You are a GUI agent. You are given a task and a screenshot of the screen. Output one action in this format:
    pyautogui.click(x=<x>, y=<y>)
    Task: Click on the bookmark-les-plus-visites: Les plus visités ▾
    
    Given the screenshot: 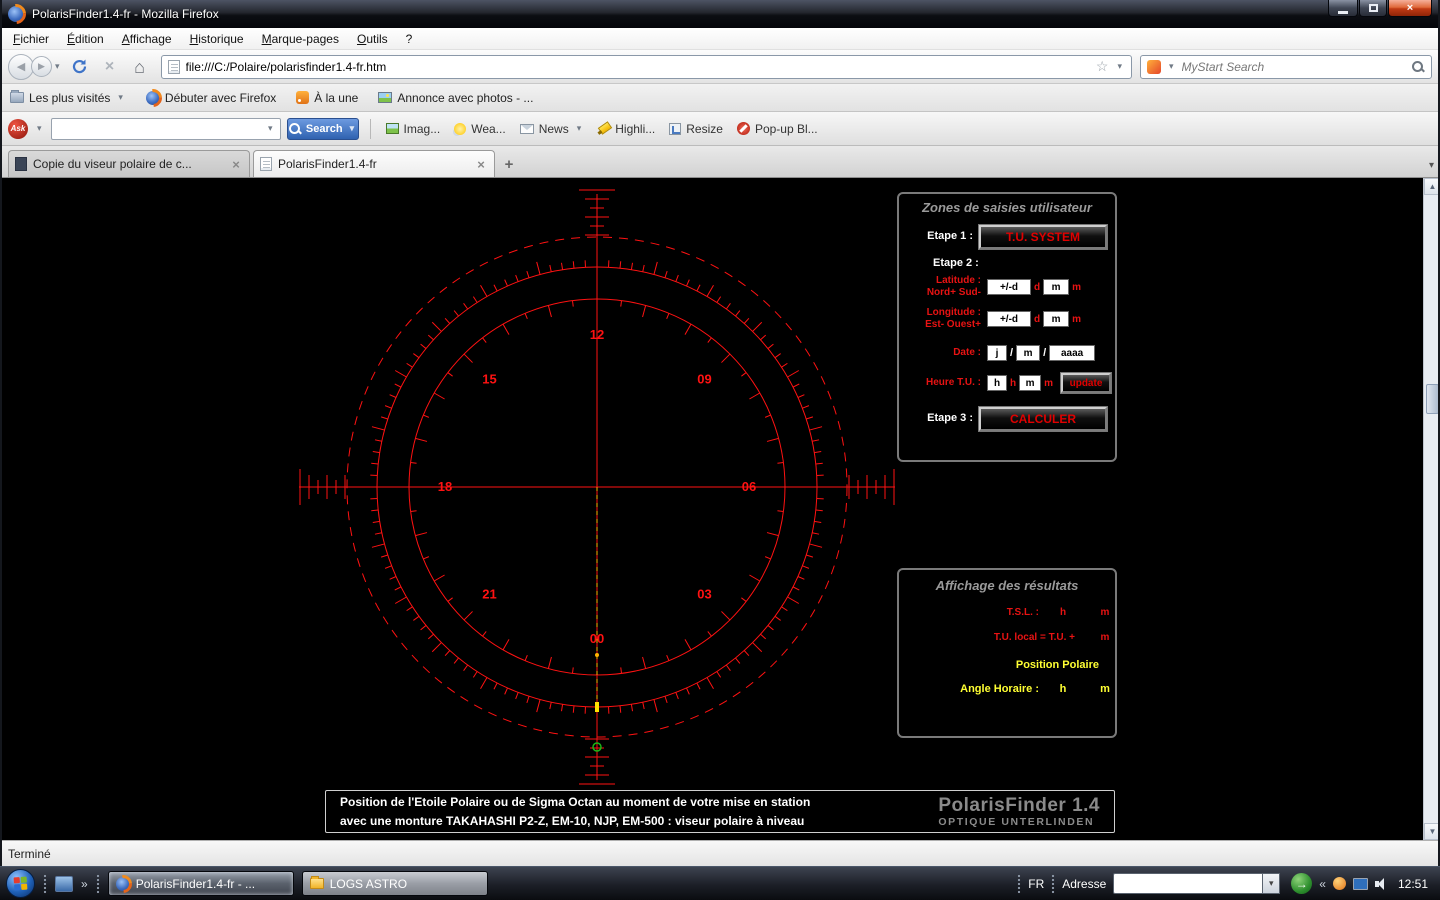 What is the action you would take?
    pyautogui.click(x=68, y=97)
    